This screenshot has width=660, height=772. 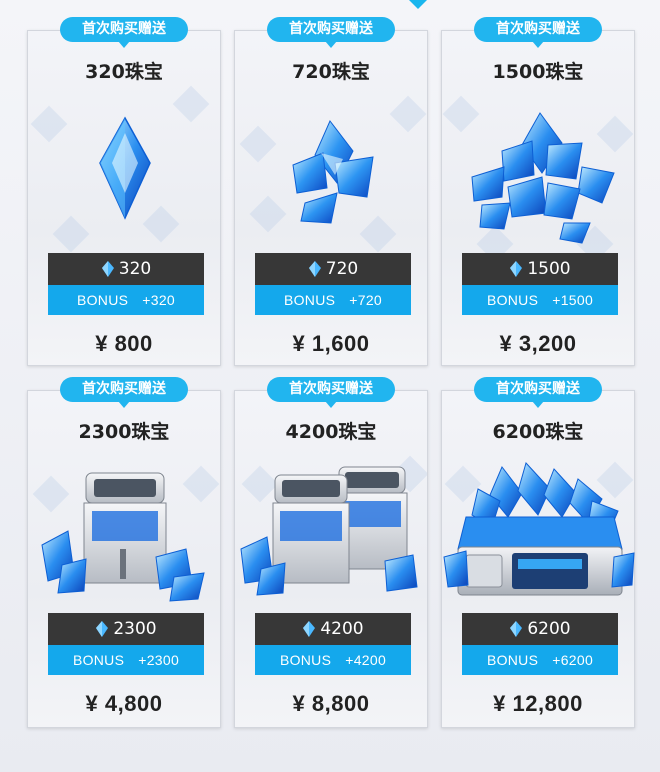 What do you see at coordinates (538, 72) in the screenshot?
I see `item-title: 1500珠宝` at bounding box center [538, 72].